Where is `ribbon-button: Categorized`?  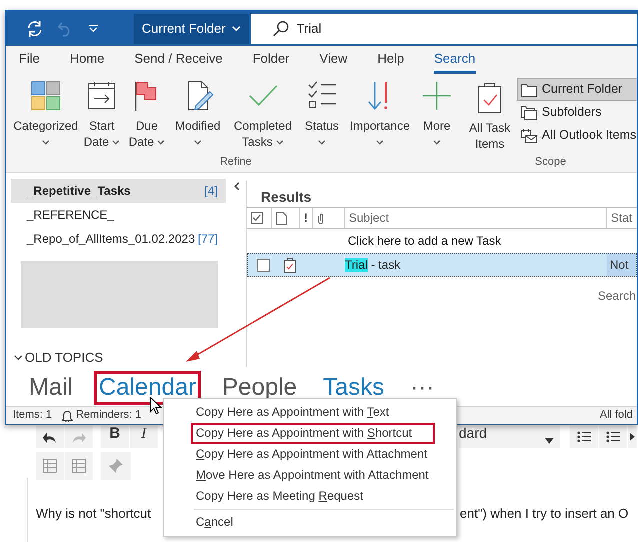
ribbon-button: Categorized is located at coordinates (46, 115).